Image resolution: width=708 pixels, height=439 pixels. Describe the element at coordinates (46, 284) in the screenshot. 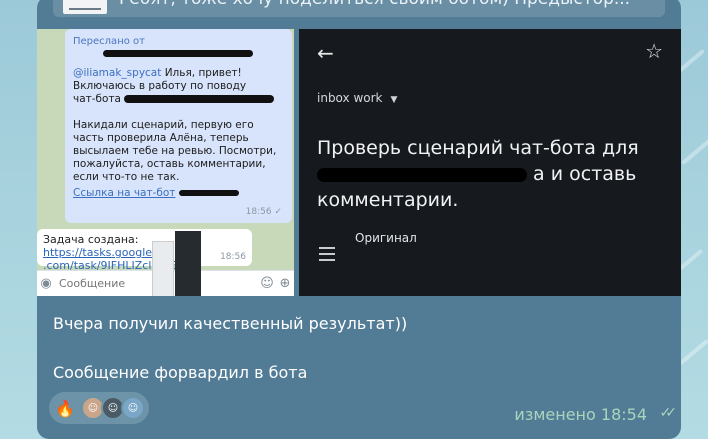

I see `mic-icon: ◉` at that location.